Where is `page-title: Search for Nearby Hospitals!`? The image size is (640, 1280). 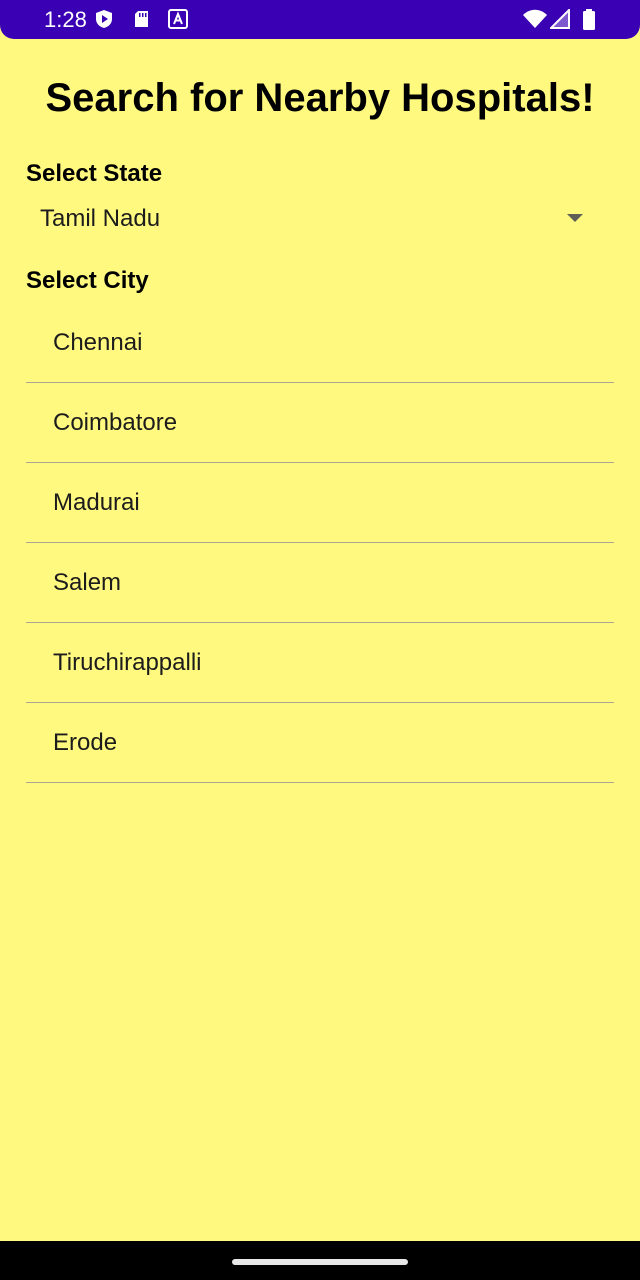 page-title: Search for Nearby Hospitals! is located at coordinates (320, 98).